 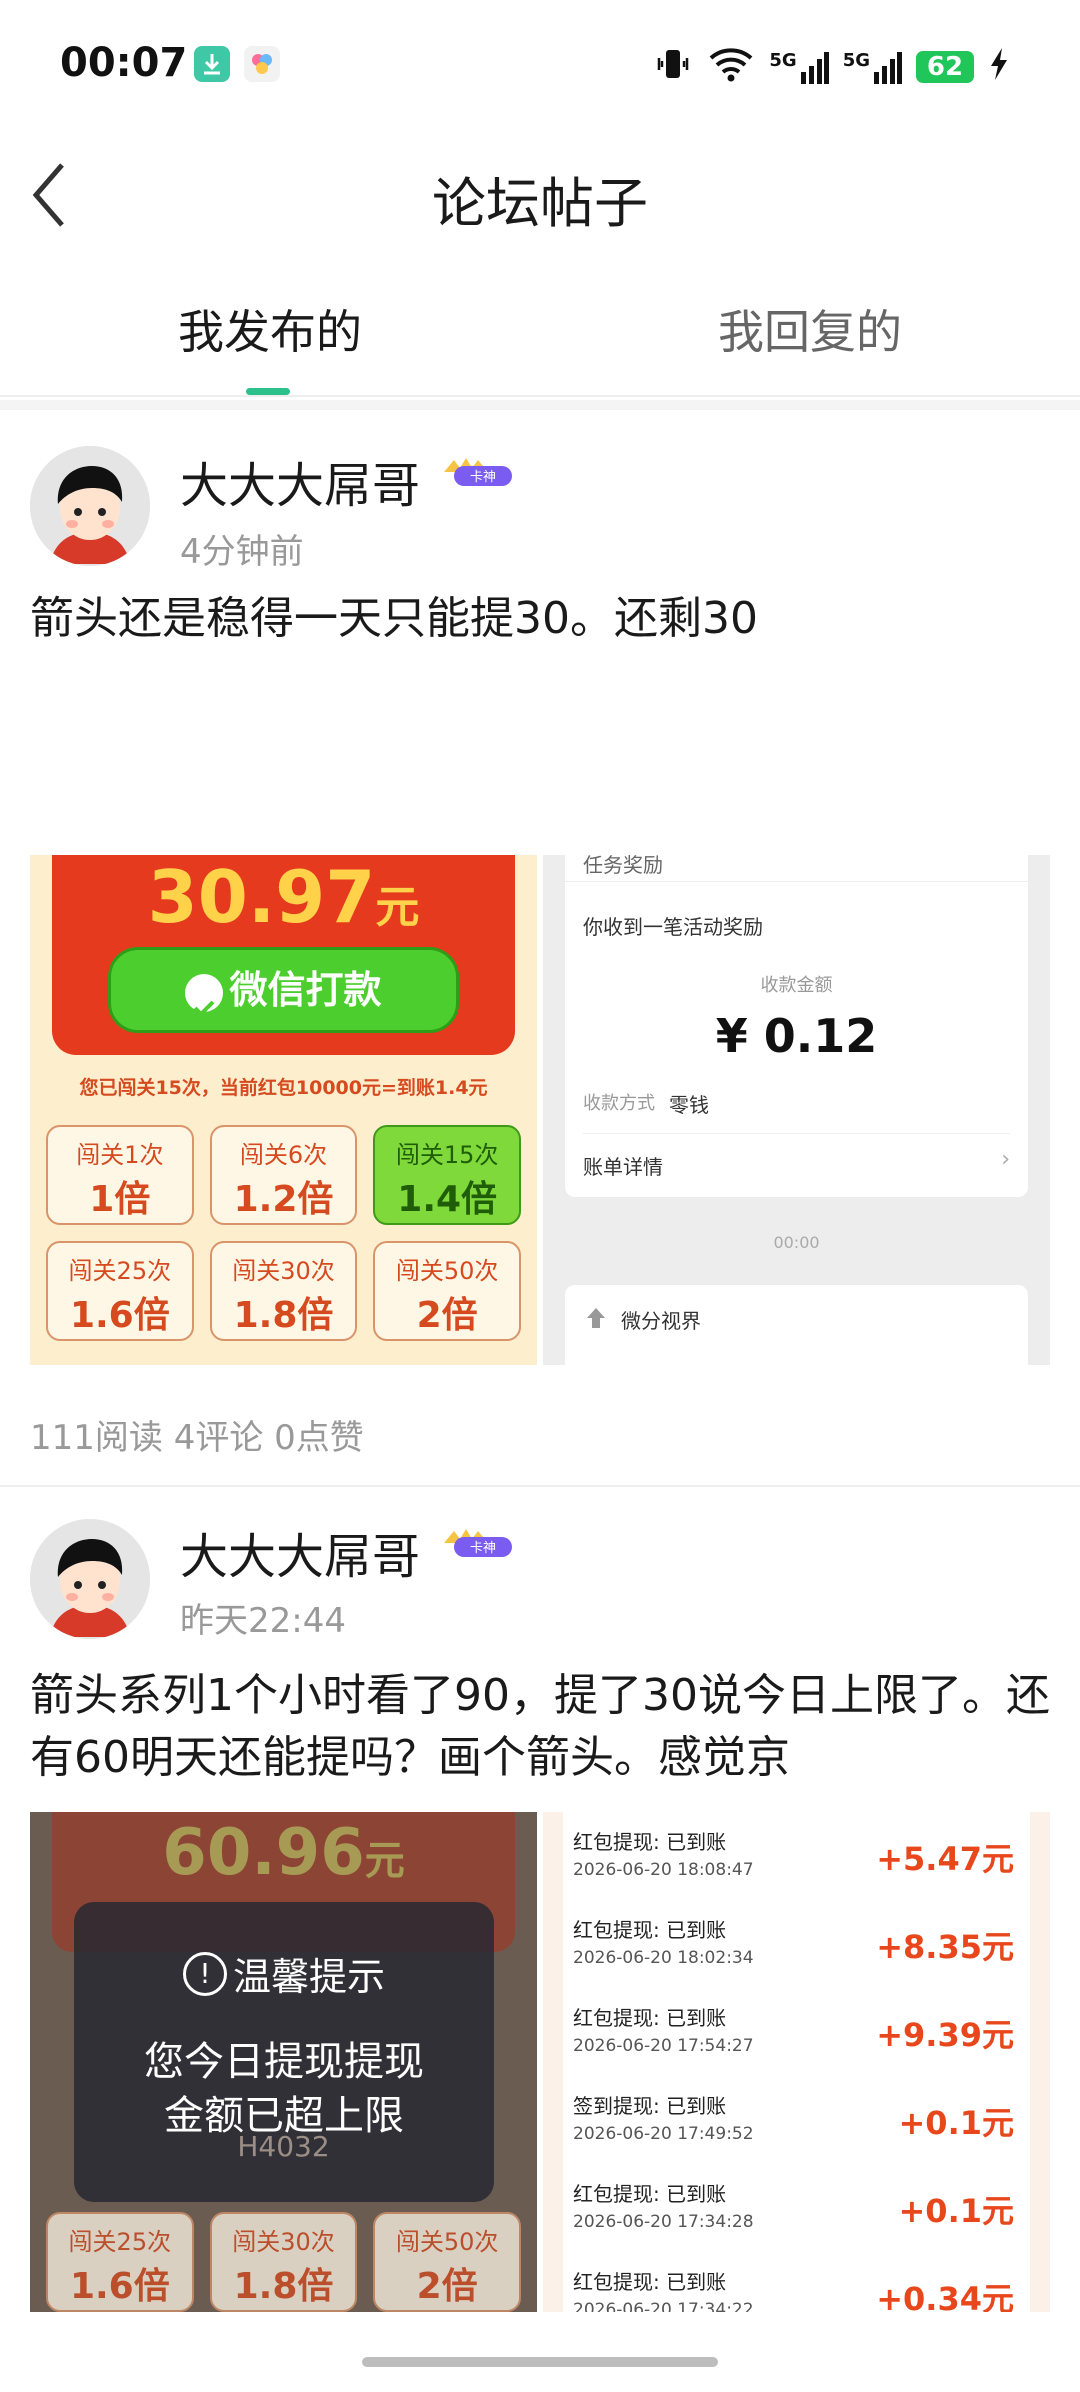 What do you see at coordinates (283, 897) in the screenshot?
I see `promo-amount: 30.97元` at bounding box center [283, 897].